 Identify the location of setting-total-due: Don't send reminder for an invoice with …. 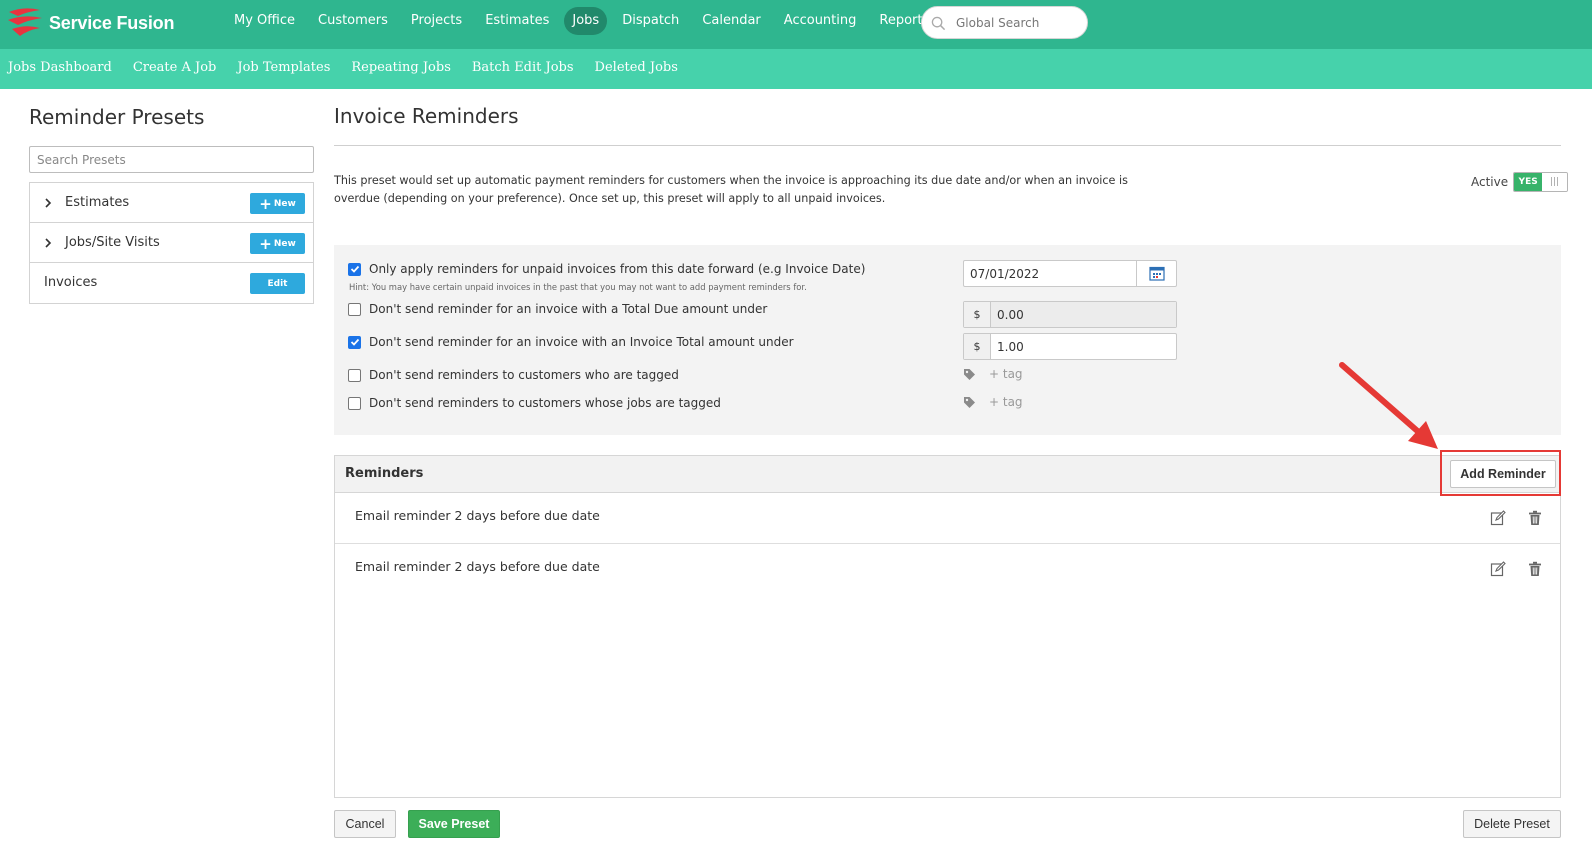
(557, 309).